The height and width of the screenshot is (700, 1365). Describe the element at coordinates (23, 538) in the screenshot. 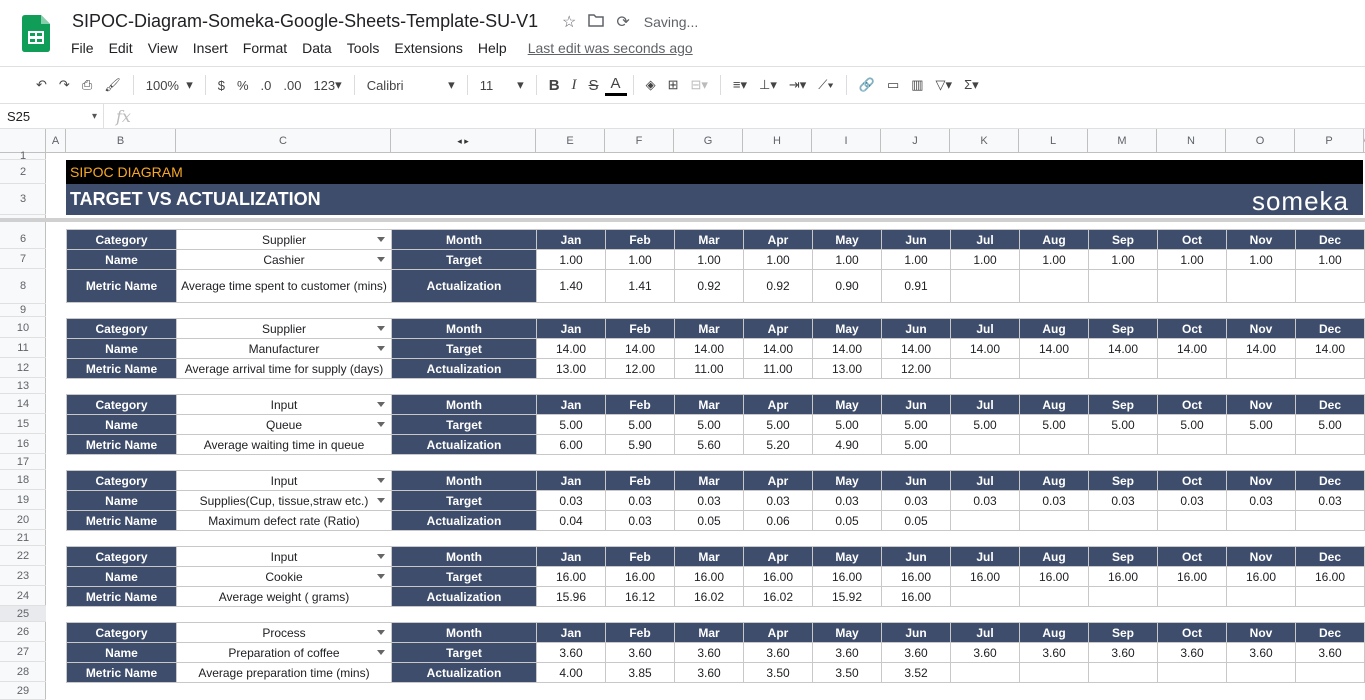

I see `row-header-21: 21` at that location.